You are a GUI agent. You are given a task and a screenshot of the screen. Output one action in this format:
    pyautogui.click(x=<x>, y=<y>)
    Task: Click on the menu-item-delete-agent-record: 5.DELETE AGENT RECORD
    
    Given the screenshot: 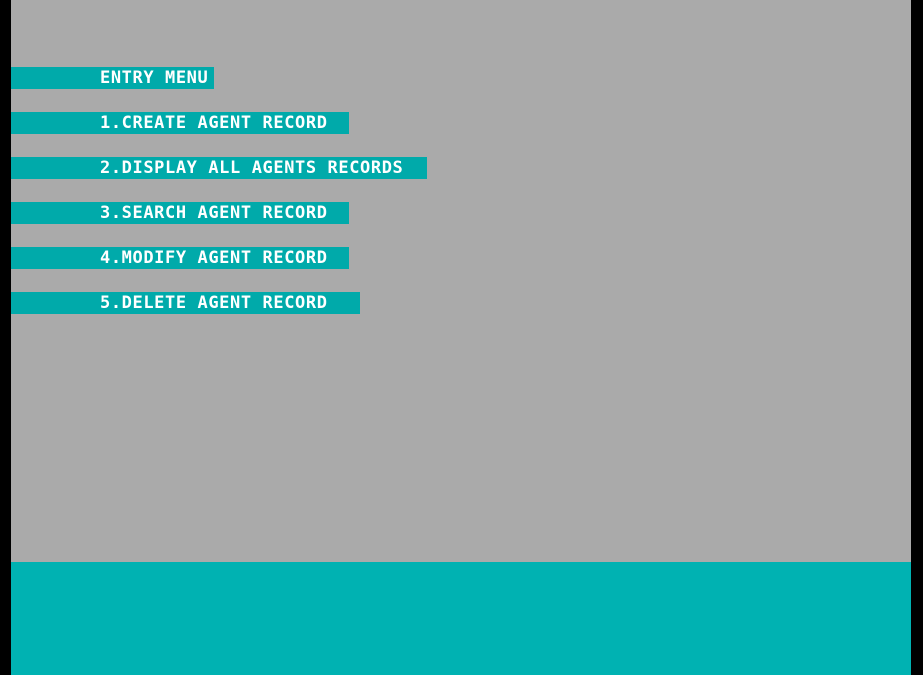 What is the action you would take?
    pyautogui.click(x=185, y=303)
    